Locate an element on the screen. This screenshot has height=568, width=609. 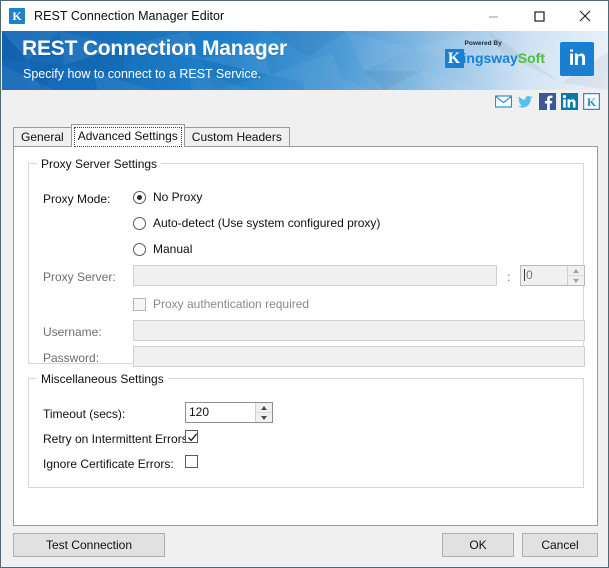
svg-text: K is located at coordinates (592, 102).